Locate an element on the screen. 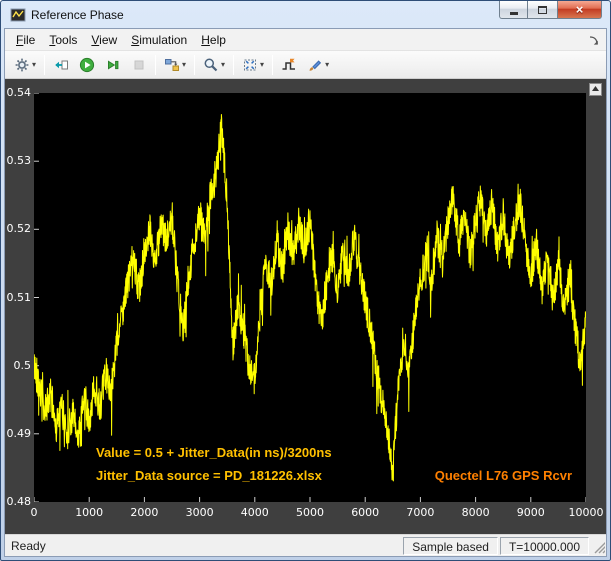 The height and width of the screenshot is (561, 611). x-tick-label: 4000 is located at coordinates (254, 512).